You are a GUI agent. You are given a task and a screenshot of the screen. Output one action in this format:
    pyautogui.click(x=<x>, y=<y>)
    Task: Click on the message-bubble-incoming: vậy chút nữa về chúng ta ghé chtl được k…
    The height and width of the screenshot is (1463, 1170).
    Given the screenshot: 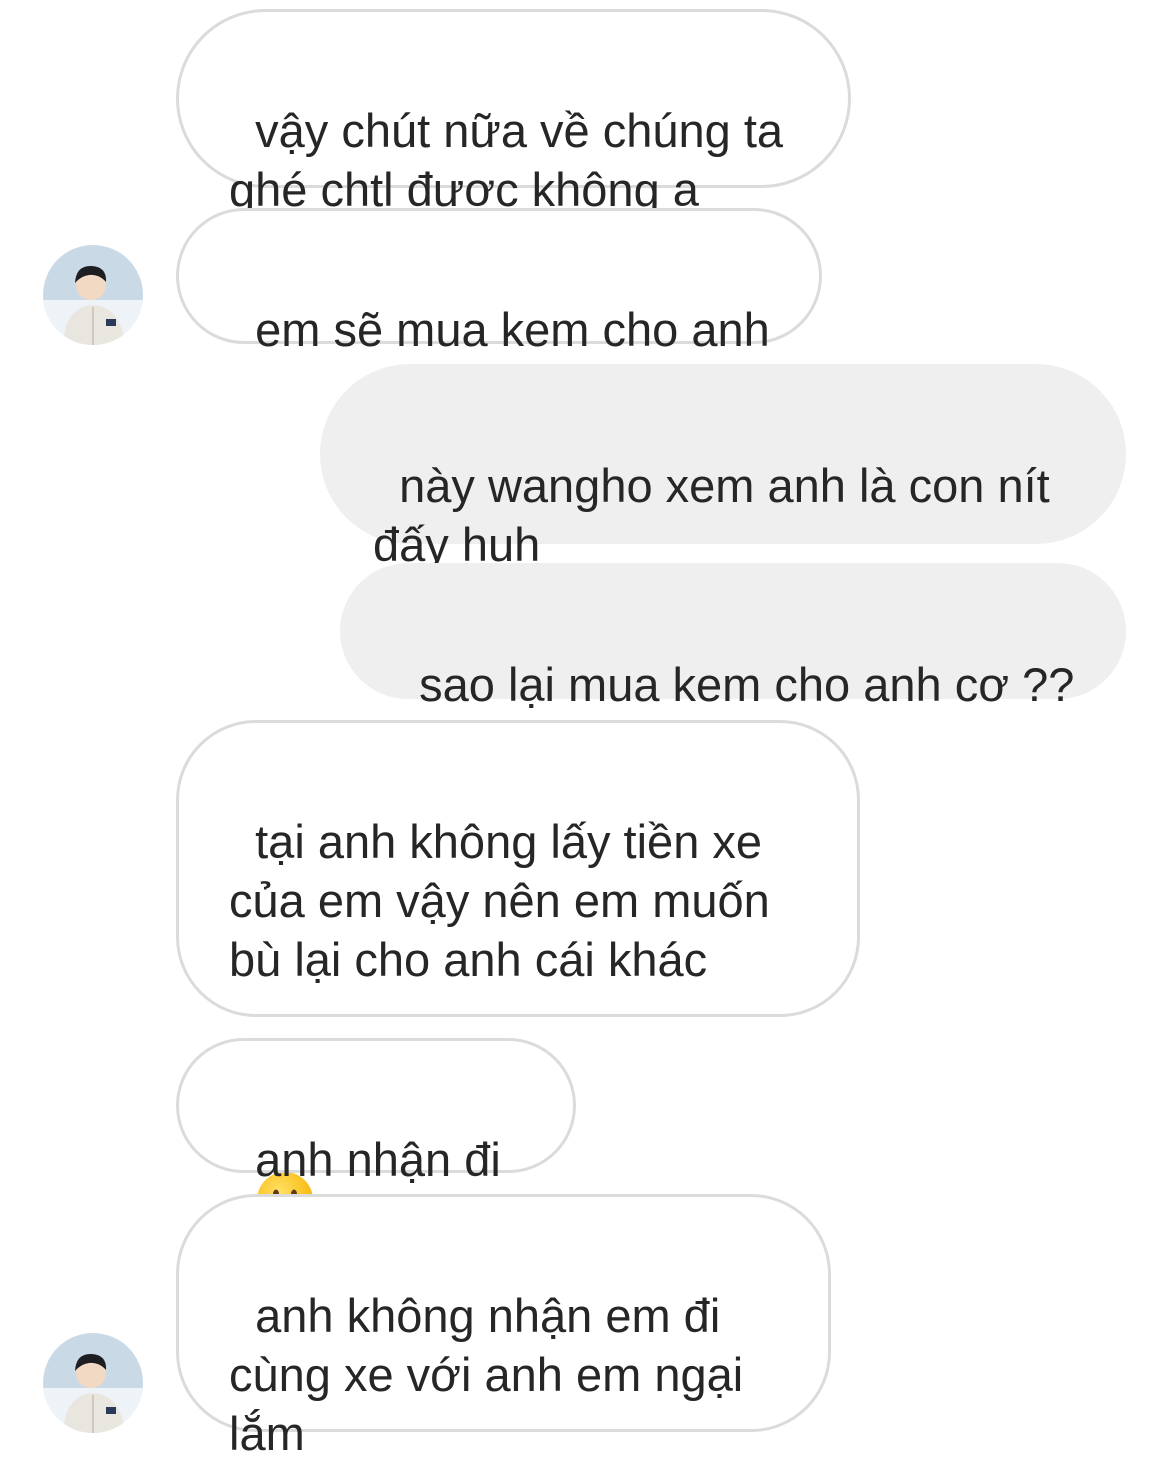 What is the action you would take?
    pyautogui.click(x=513, y=112)
    